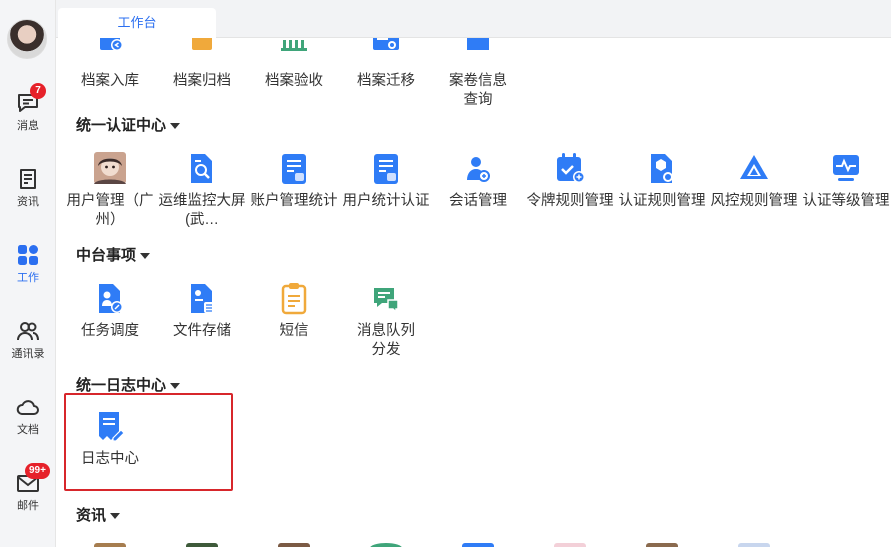  I want to click on tab-bar: 工作台, so click(473, 19).